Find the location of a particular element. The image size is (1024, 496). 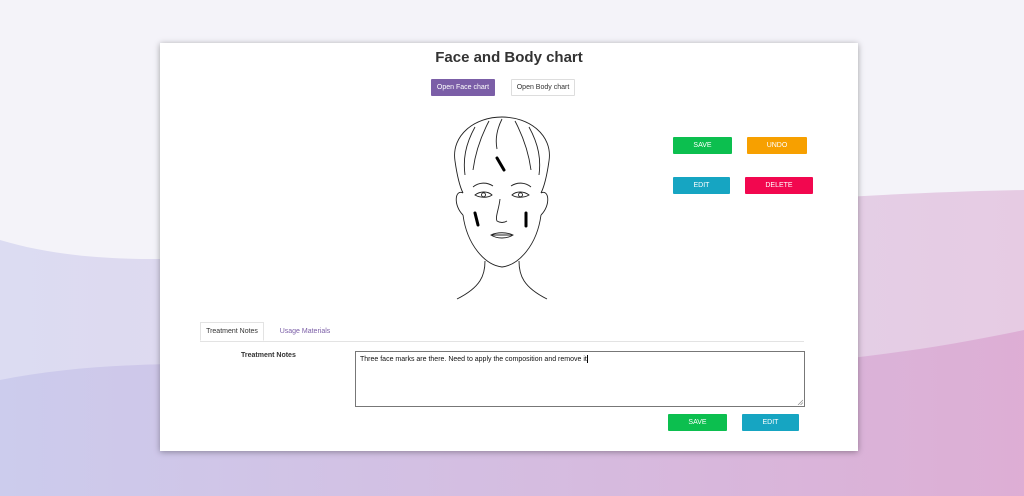

save-chart-button: SAVE is located at coordinates (702, 145).